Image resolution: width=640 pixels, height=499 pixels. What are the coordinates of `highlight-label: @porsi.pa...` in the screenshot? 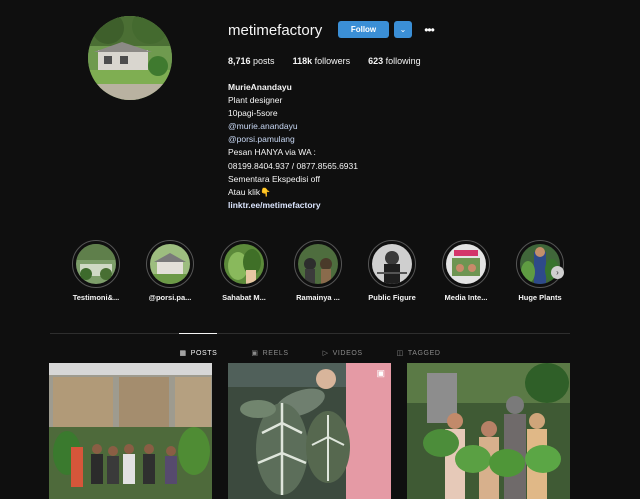 It's located at (170, 297).